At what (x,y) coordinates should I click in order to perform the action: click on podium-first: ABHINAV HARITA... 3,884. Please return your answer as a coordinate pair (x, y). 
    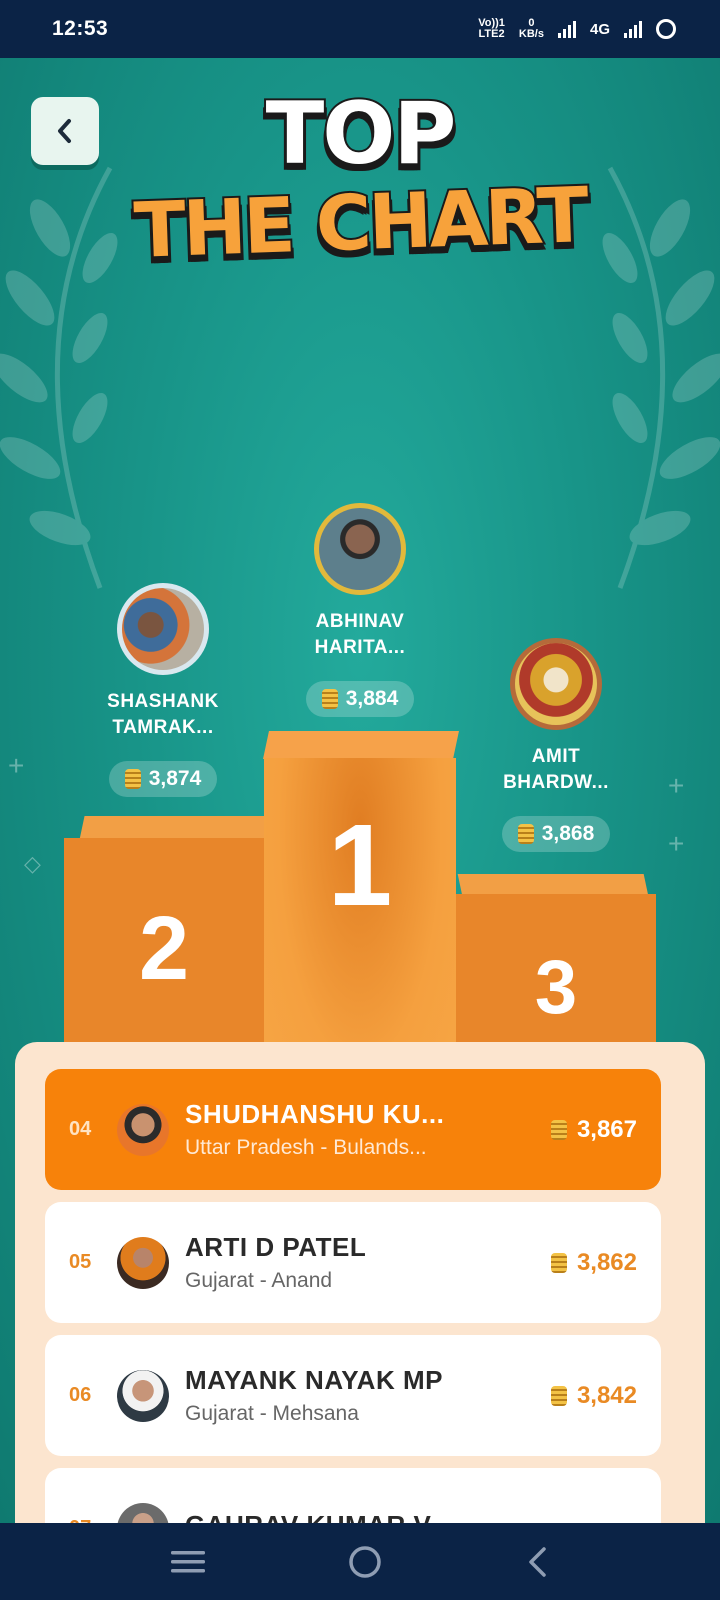
    Looking at the image, I should click on (360, 610).